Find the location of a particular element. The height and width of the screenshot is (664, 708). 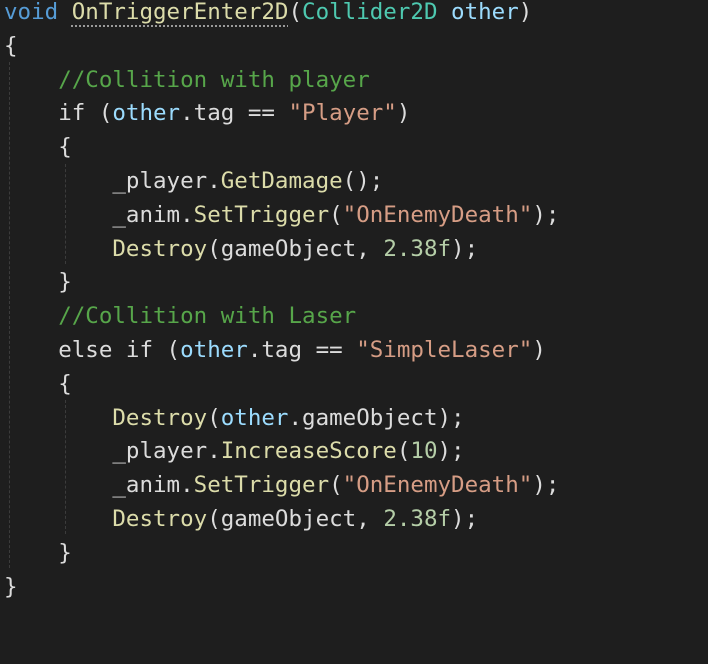

code-token: 10 is located at coordinates (424, 451).